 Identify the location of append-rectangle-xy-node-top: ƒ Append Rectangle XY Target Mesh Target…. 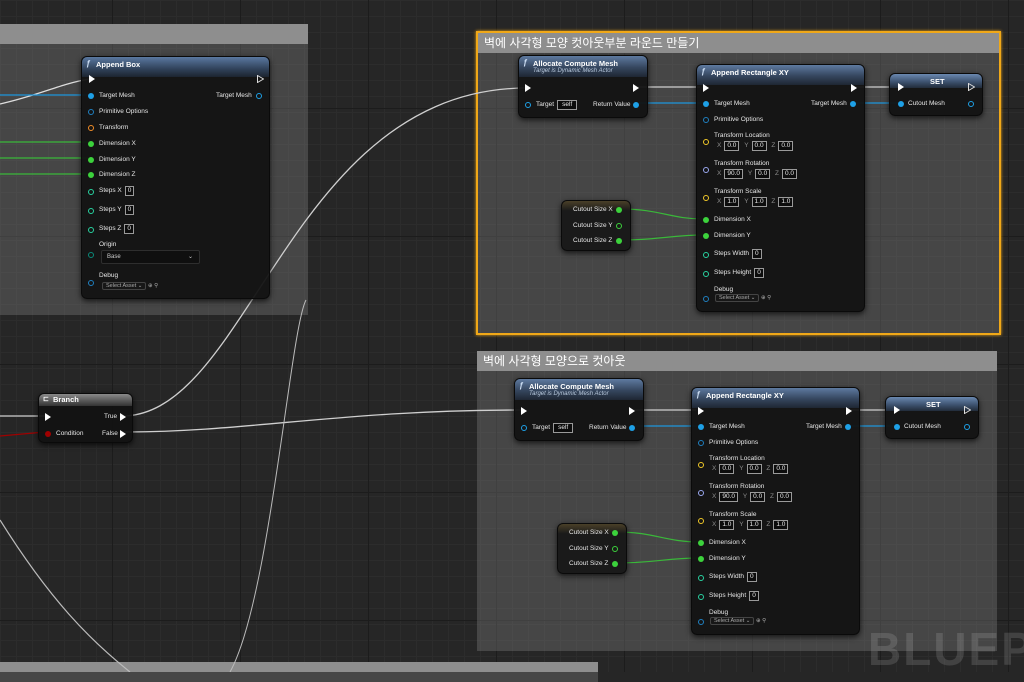
(780, 188).